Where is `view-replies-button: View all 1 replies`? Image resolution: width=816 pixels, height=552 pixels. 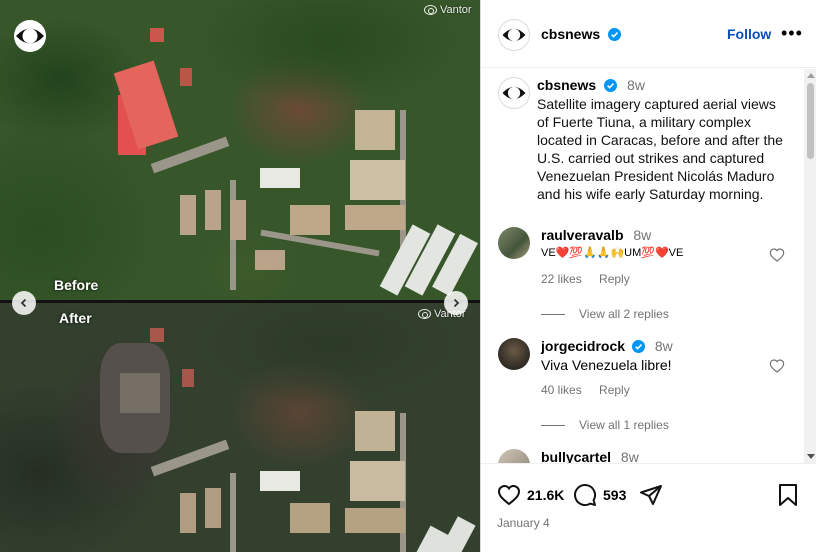
view-replies-button: View all 1 replies is located at coordinates (605, 425).